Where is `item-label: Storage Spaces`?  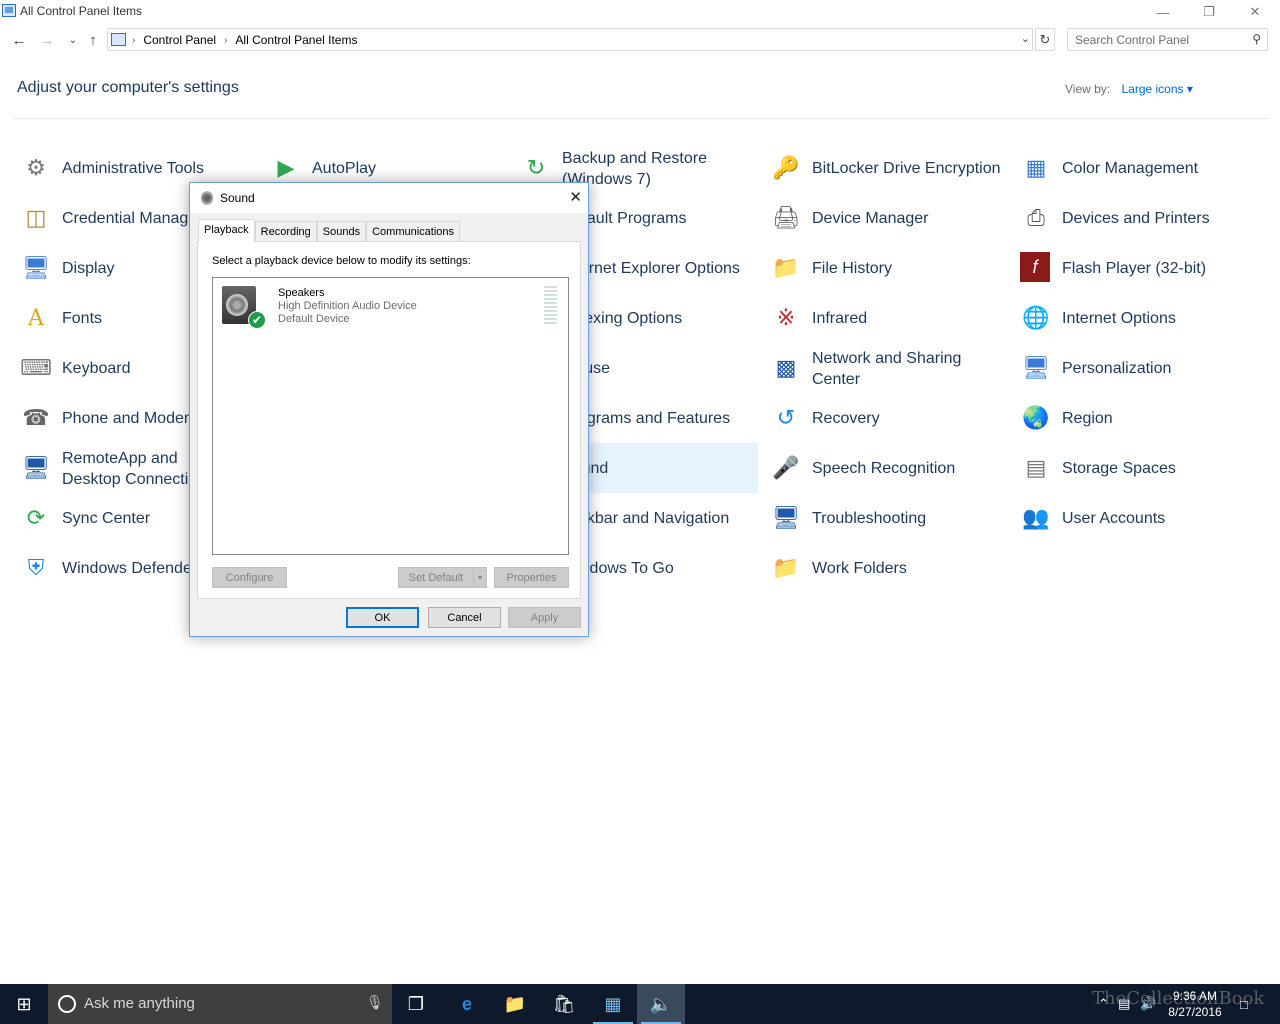 item-label: Storage Spaces is located at coordinates (1119, 468).